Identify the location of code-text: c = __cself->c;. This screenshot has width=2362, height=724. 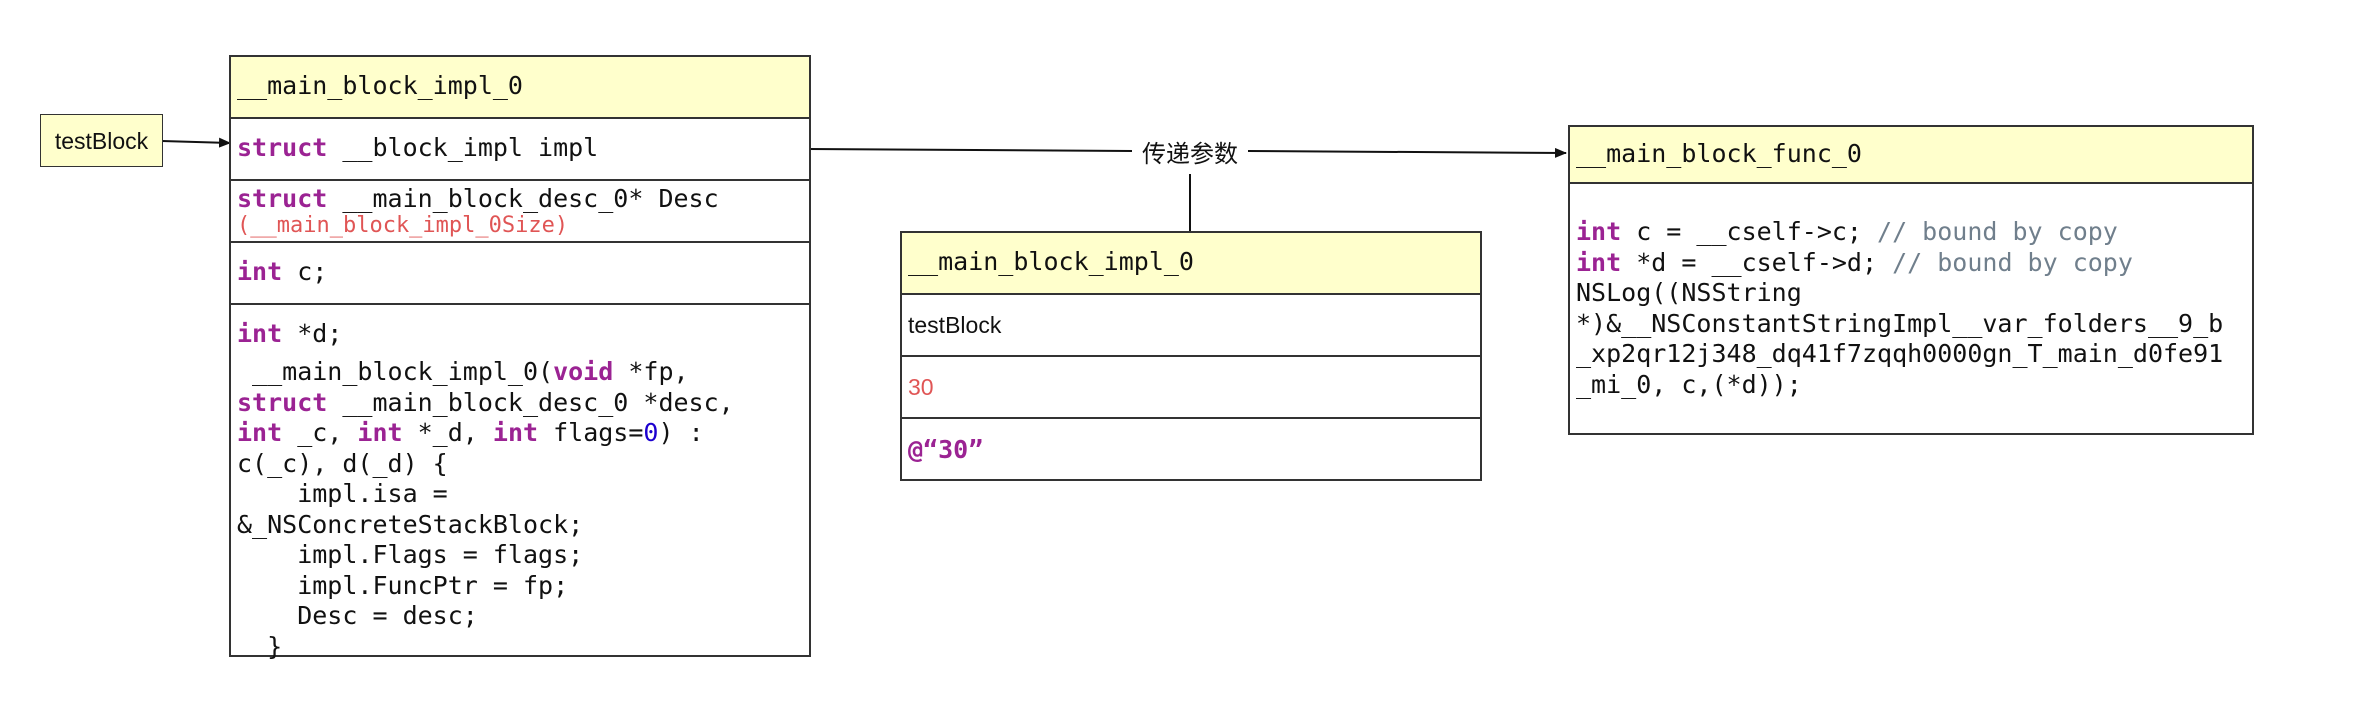
(1749, 231).